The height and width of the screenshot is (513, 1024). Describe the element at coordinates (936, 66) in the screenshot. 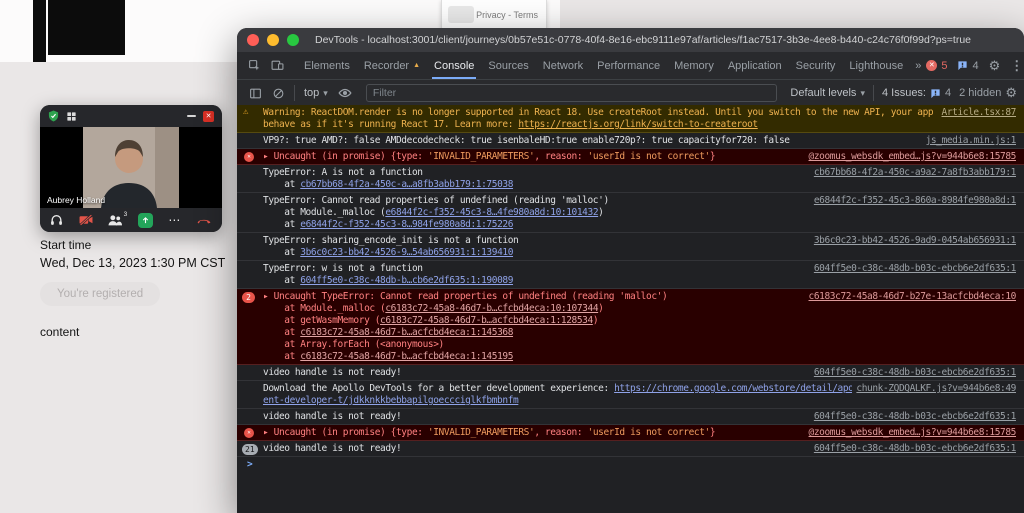

I see `console-error-count: ✕ 5` at that location.